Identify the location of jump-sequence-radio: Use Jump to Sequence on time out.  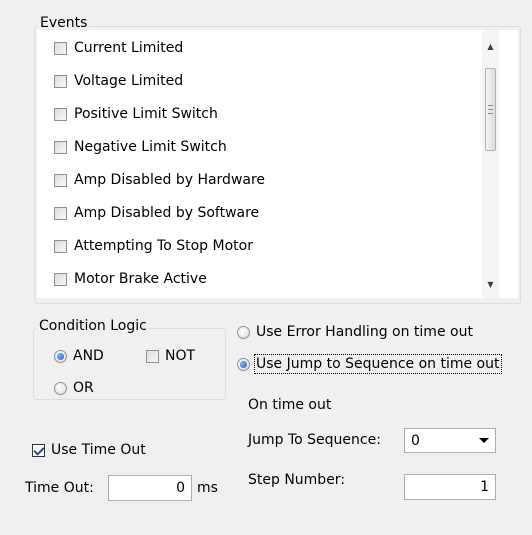
(369, 364).